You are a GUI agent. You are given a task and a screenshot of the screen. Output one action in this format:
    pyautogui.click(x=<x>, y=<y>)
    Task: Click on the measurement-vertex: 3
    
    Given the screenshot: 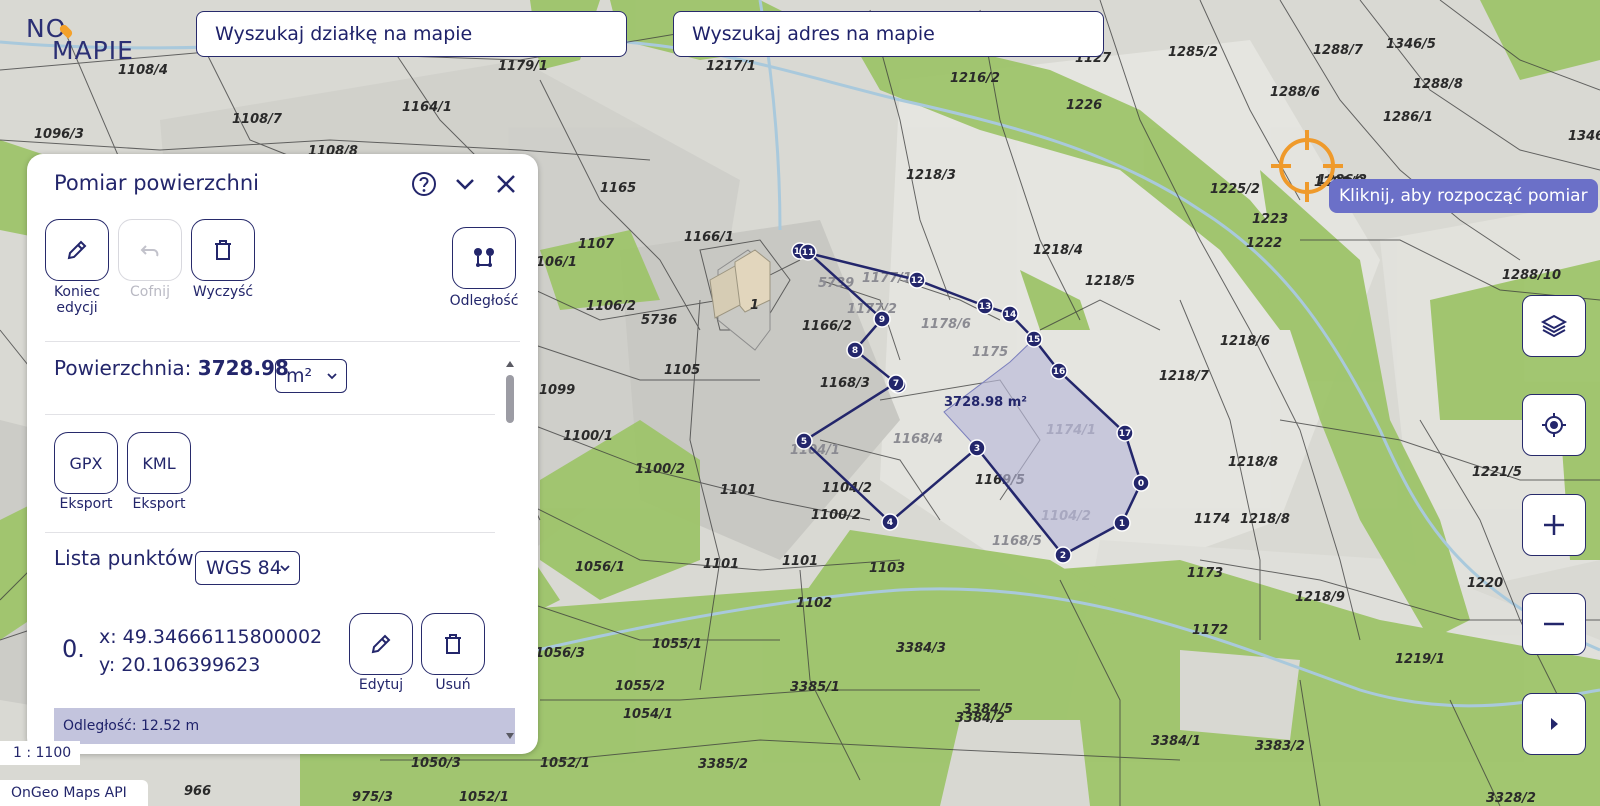 What is the action you would take?
    pyautogui.click(x=977, y=448)
    